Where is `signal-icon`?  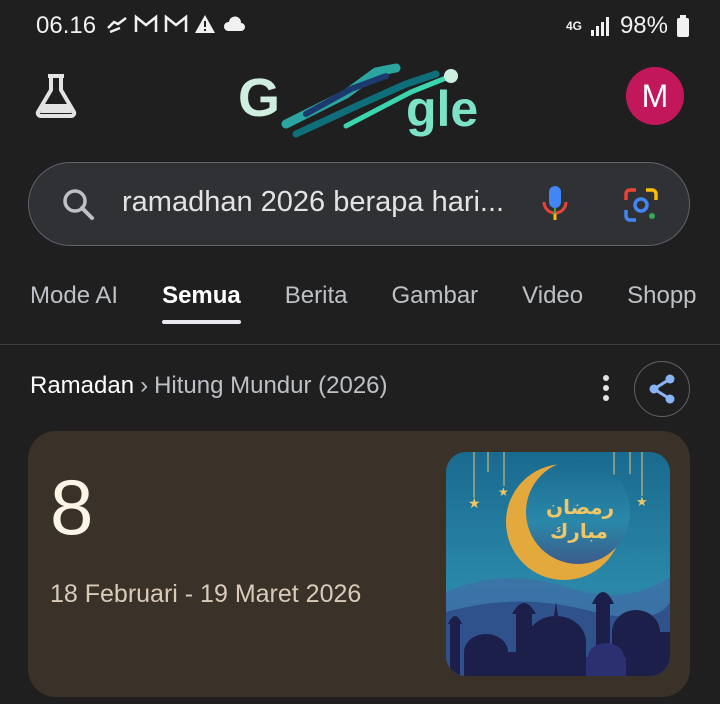 signal-icon is located at coordinates (599, 26).